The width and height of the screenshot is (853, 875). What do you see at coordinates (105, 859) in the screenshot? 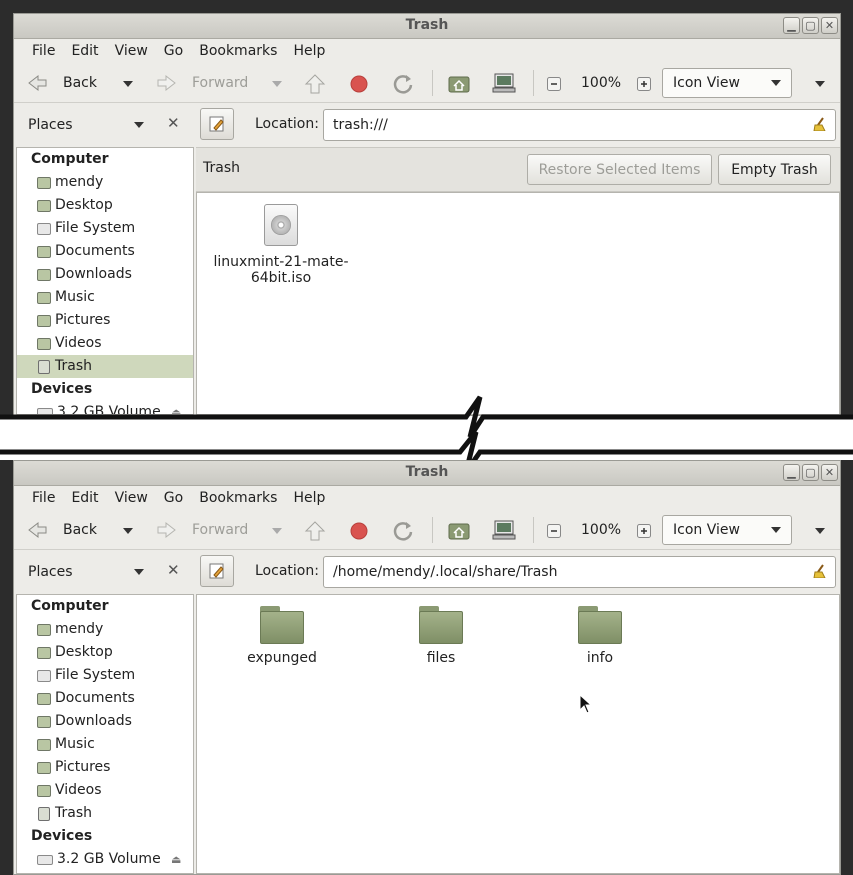
I see `sidebar-item-volume: 3.2 GB Volume ⏏` at bounding box center [105, 859].